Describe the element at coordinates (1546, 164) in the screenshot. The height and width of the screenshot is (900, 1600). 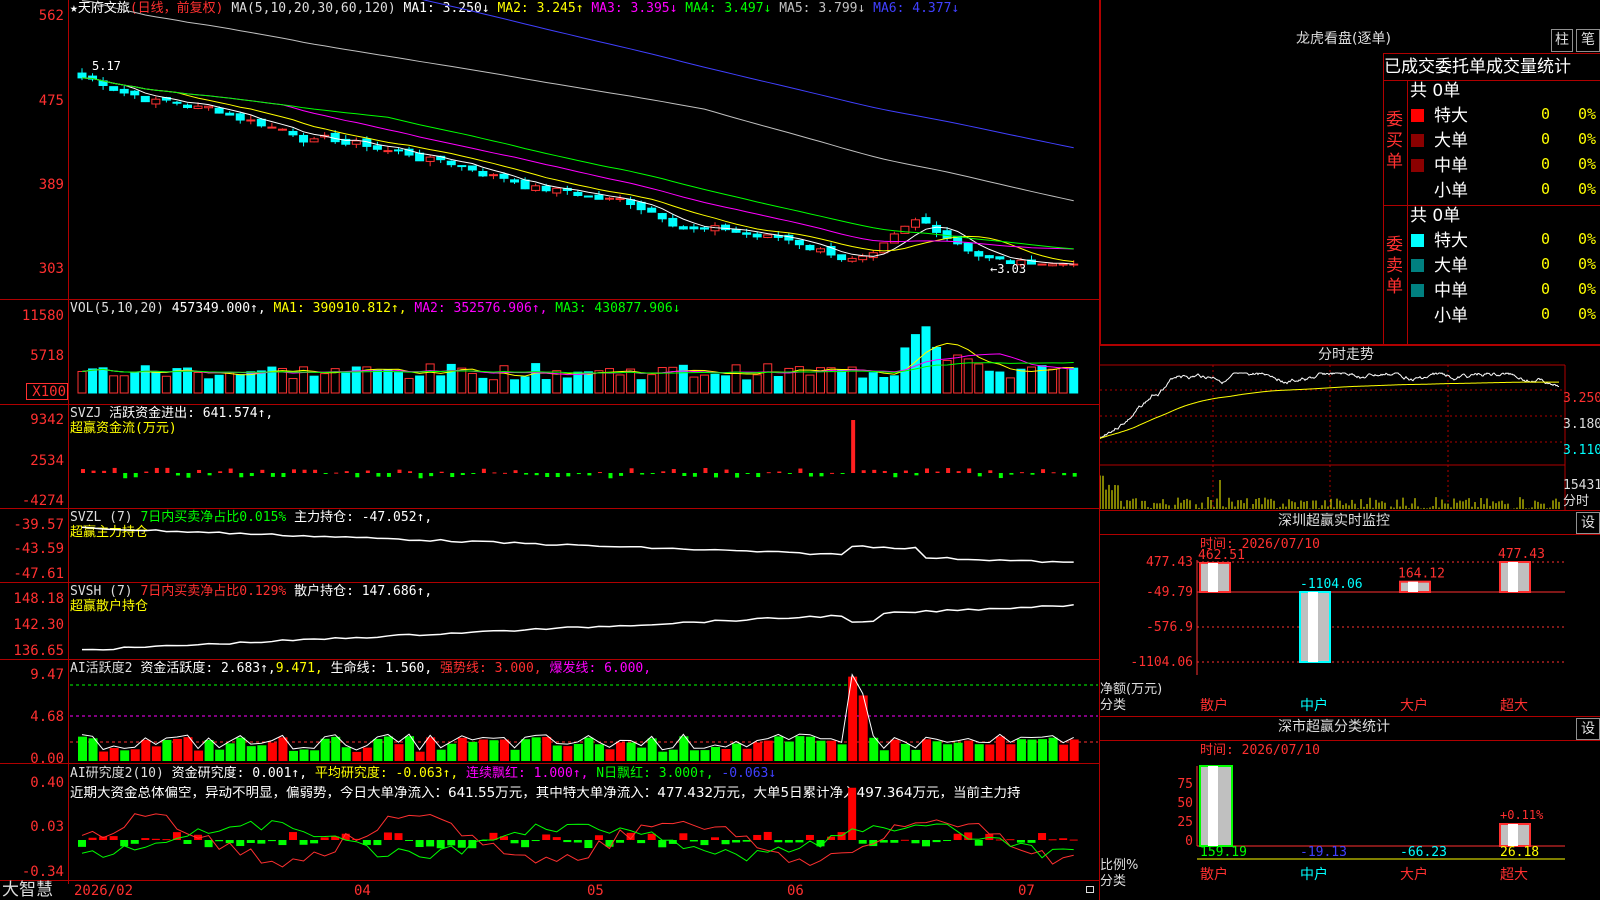
I see `buy-row-value: 0` at that location.